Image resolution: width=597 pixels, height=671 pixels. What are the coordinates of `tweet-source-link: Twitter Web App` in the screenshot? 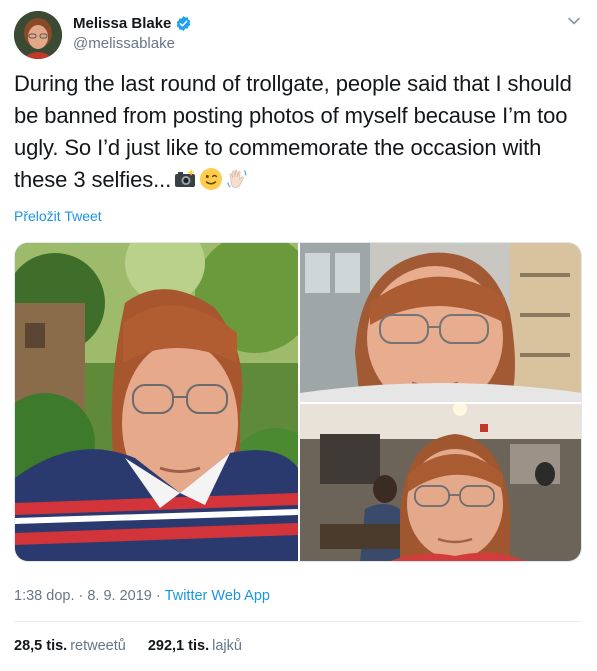 It's located at (217, 596).